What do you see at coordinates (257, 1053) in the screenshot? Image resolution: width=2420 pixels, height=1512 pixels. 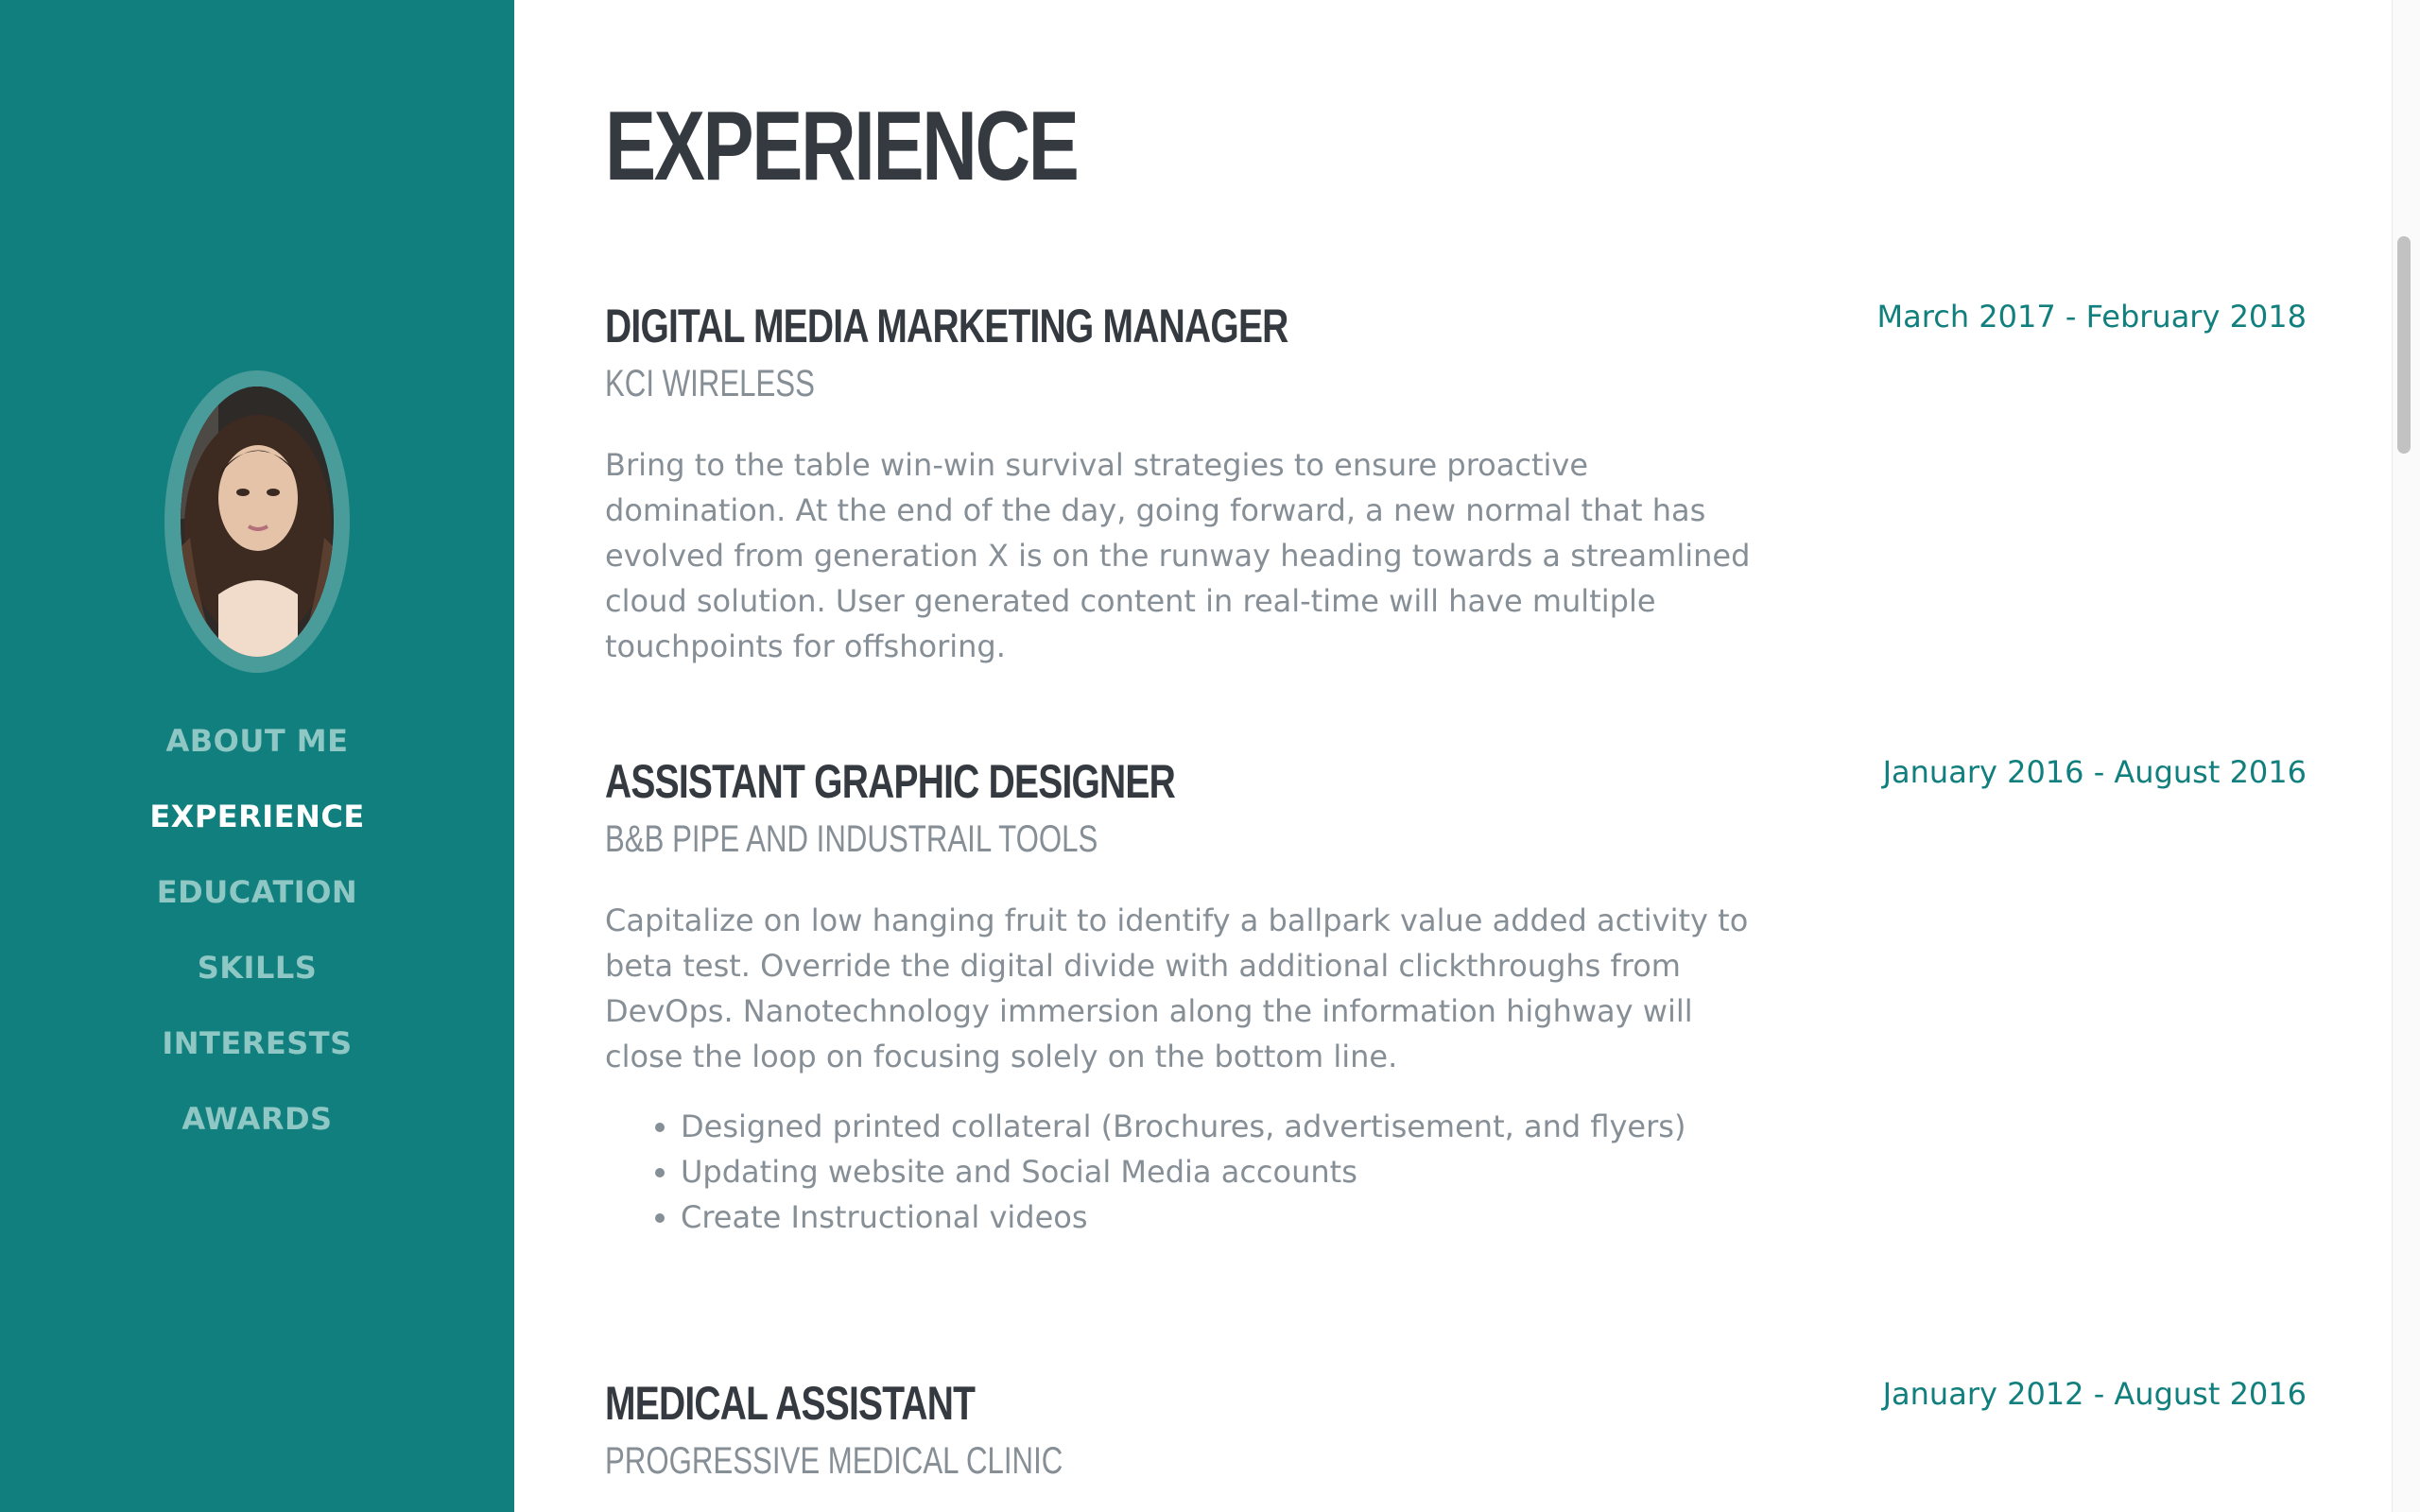 I see `nav-item-interests: INTERESTS` at bounding box center [257, 1053].